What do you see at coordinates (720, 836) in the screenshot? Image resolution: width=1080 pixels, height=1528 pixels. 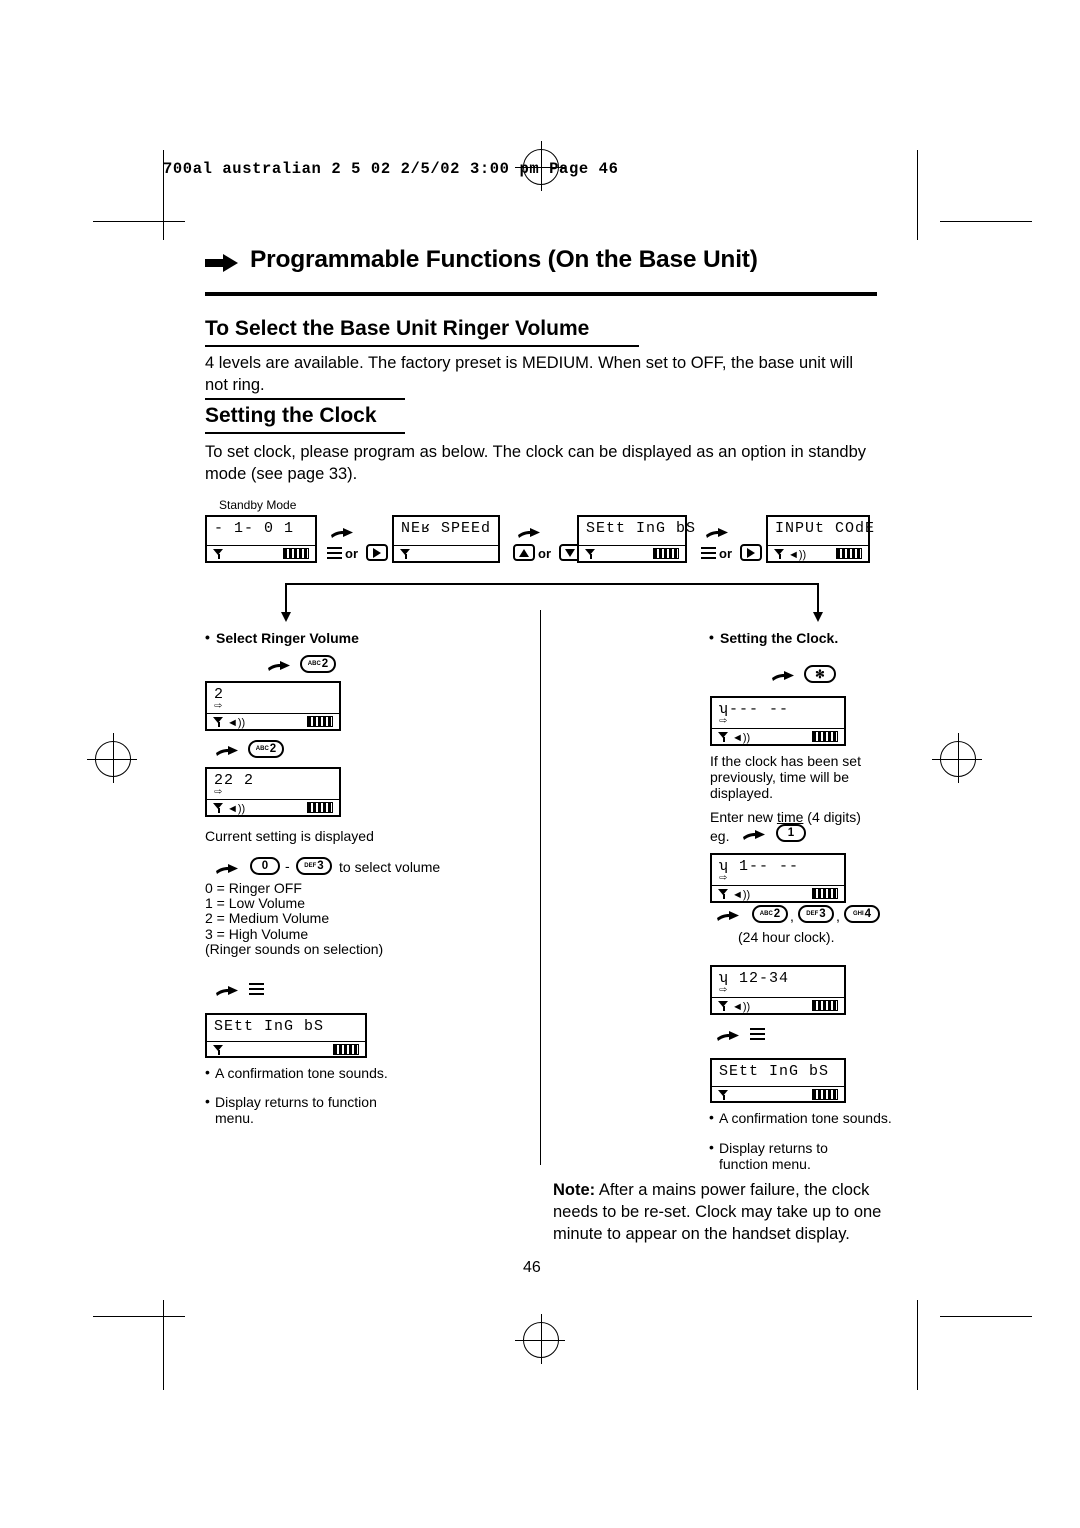 I see `eg-label: eg.` at bounding box center [720, 836].